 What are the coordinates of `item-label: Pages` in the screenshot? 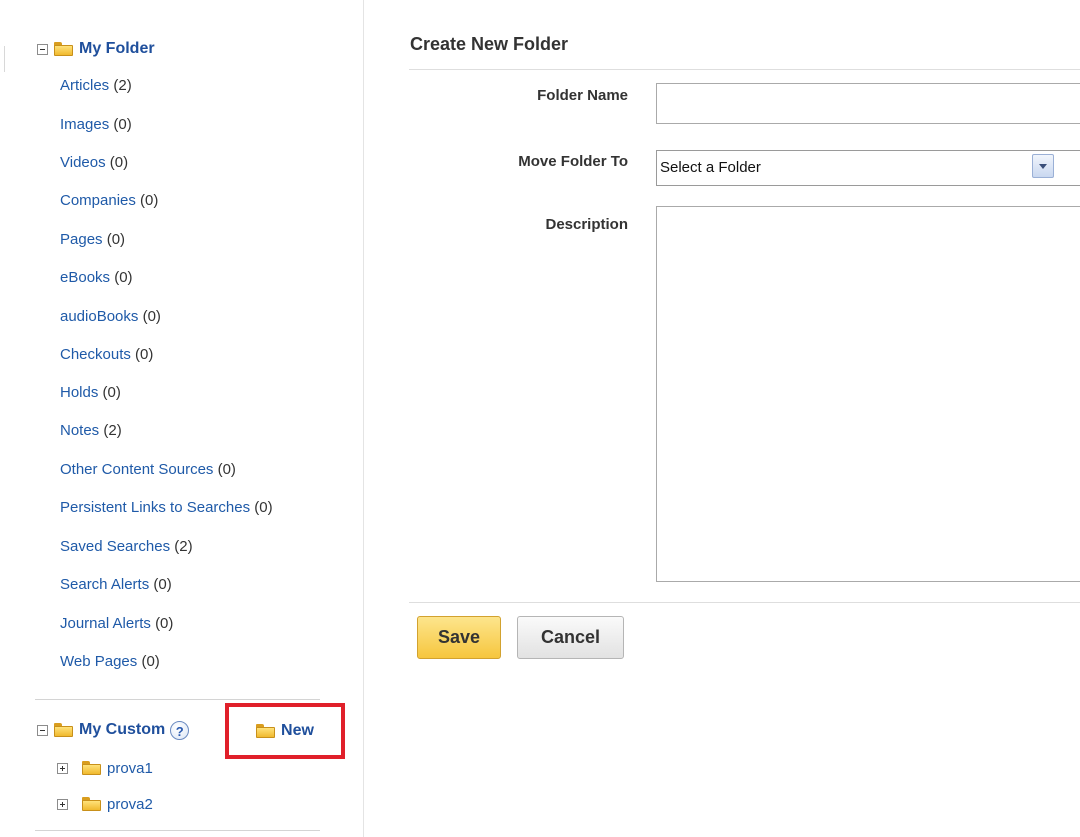 It's located at (81, 239).